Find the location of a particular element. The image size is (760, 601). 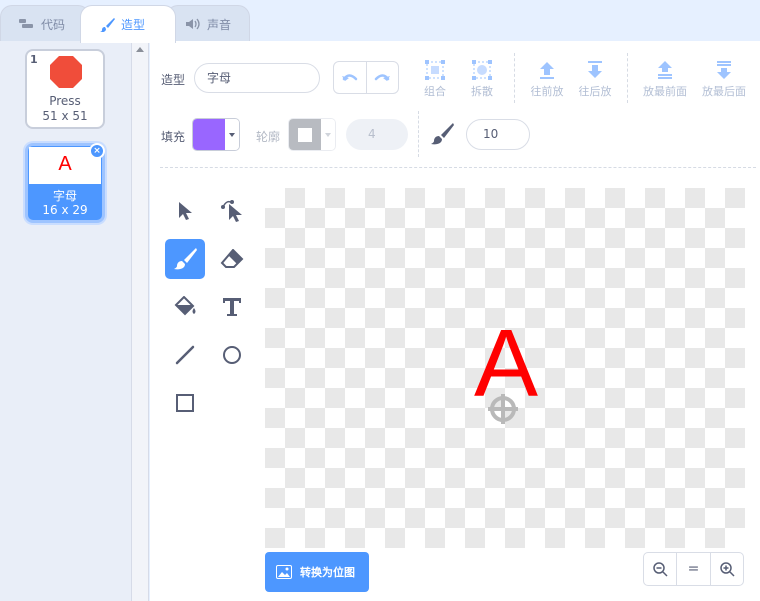

tab-costume-label: 造型 is located at coordinates (133, 25).